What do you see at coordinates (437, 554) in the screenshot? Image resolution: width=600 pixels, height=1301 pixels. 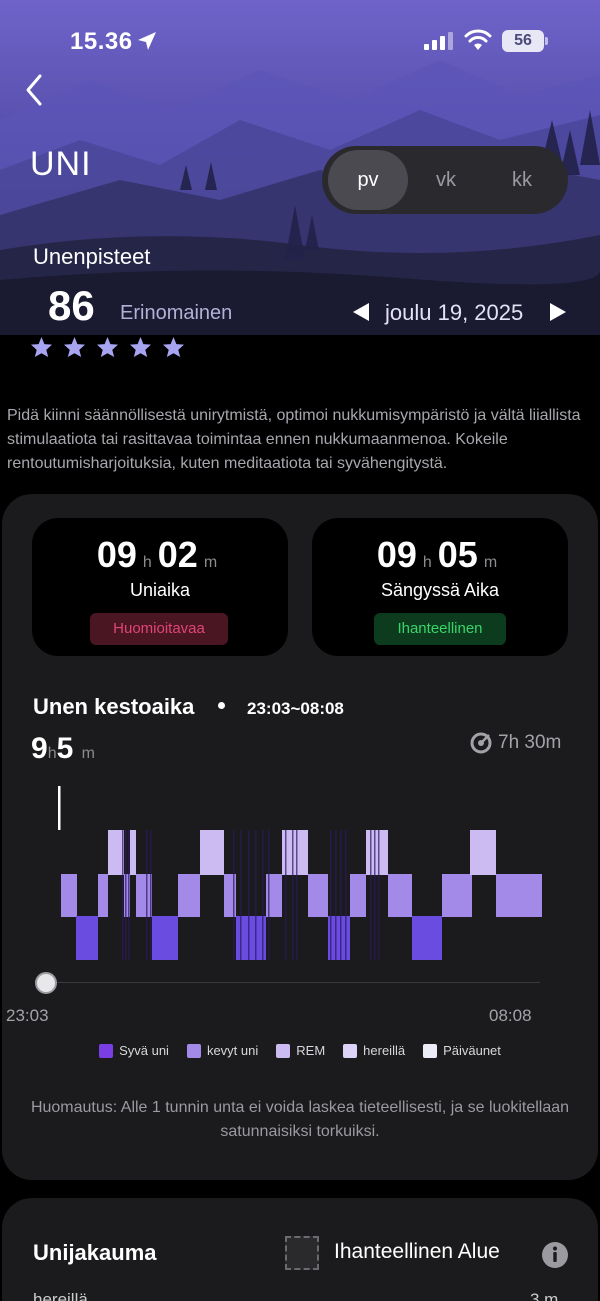 I see `time-in-bed-value: 09 h 05 m` at bounding box center [437, 554].